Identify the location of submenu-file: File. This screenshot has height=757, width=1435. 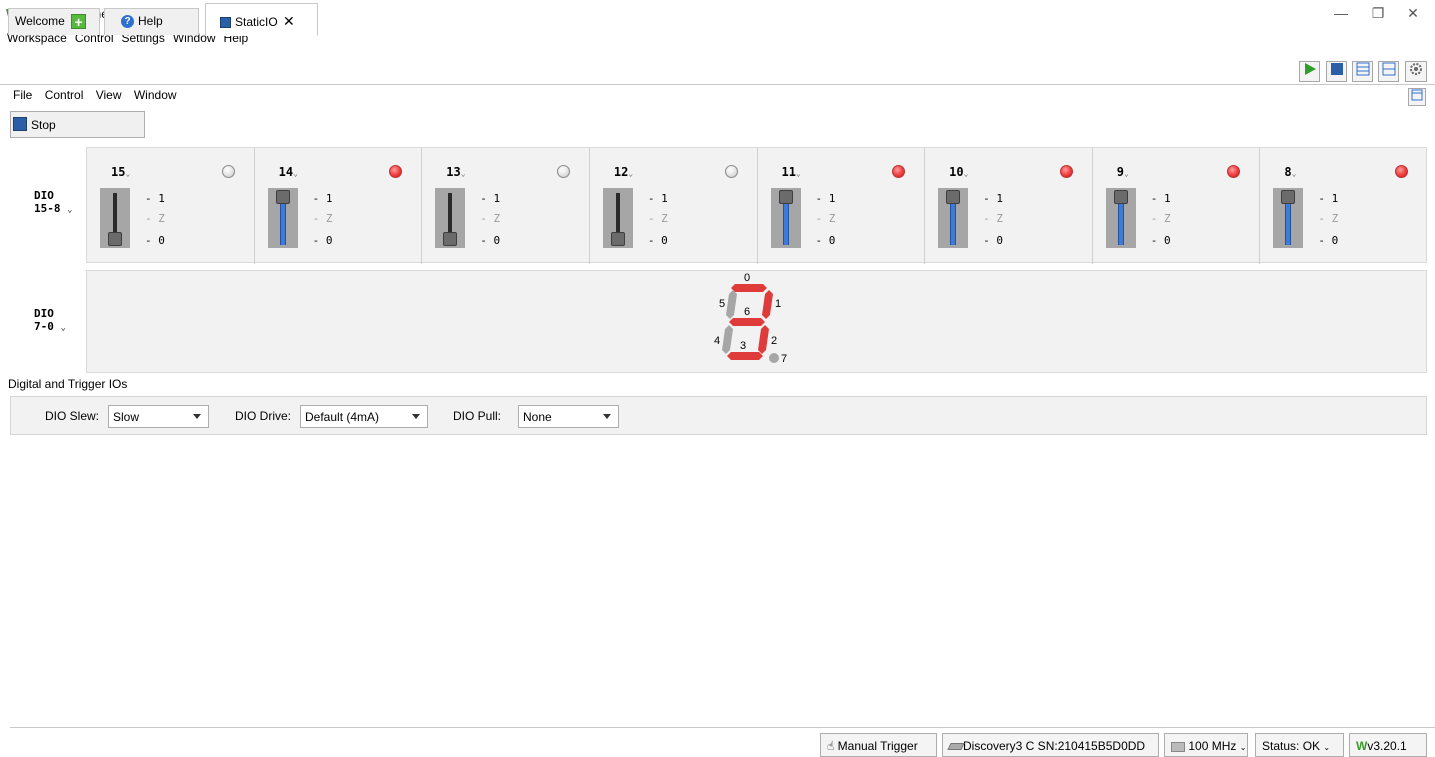
(22, 95).